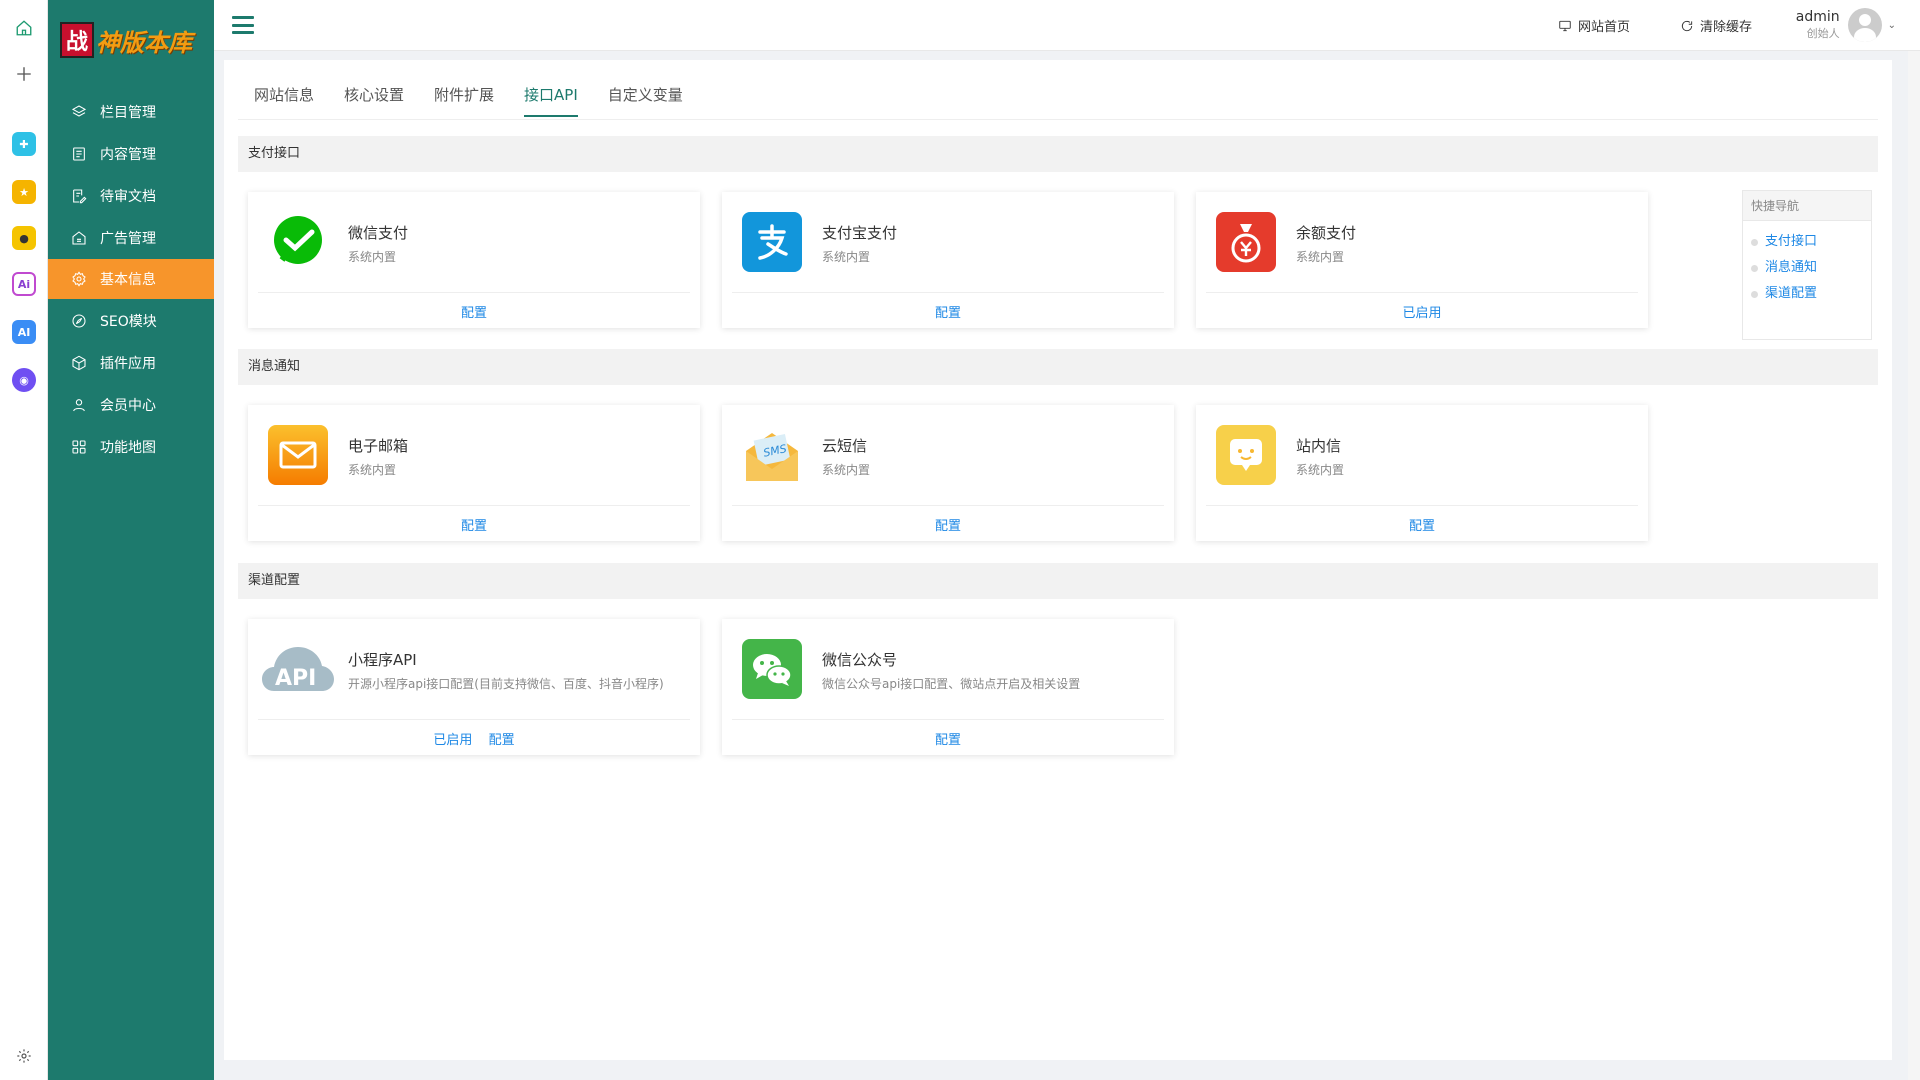  Describe the element at coordinates (378, 446) in the screenshot. I see `card-title: 电子邮箱` at that location.